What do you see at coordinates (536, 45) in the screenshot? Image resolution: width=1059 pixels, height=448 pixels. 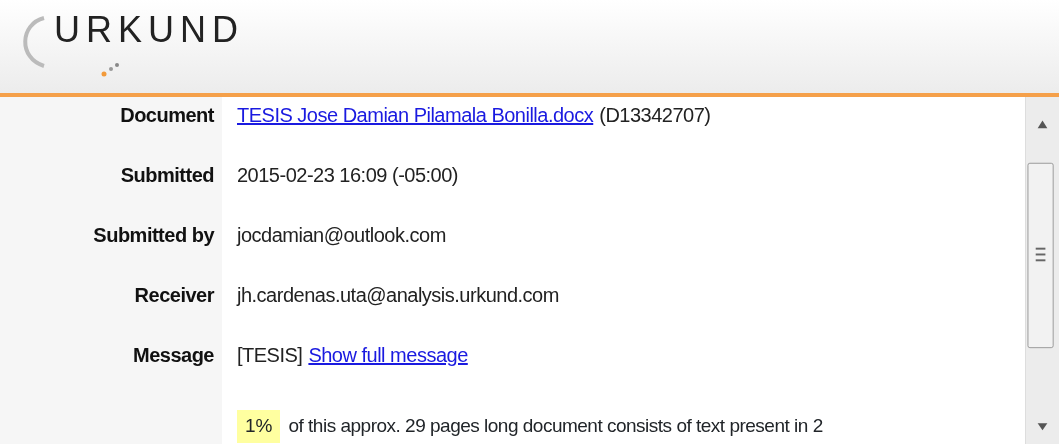 I see `logo: URKUND` at bounding box center [536, 45].